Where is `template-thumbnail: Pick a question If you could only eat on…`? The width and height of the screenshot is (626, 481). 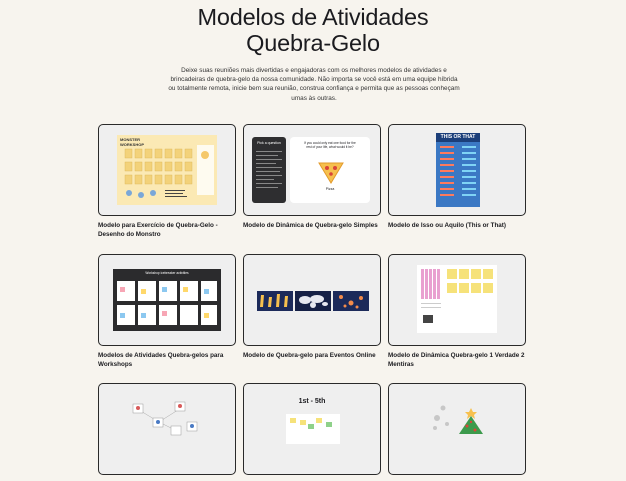 template-thumbnail: Pick a question If you could only eat on… is located at coordinates (312, 170).